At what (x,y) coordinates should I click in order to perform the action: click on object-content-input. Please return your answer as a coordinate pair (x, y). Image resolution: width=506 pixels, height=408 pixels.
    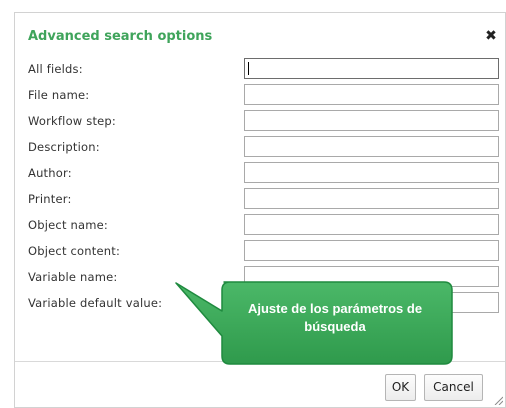
    Looking at the image, I should click on (371, 250).